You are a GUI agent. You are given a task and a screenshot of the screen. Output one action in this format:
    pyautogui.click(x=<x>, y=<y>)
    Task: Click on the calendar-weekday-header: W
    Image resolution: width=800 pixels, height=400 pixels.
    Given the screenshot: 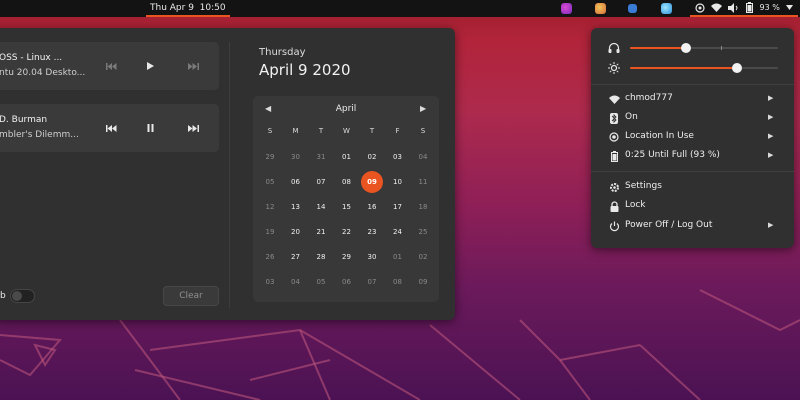 What is the action you would take?
    pyautogui.click(x=346, y=131)
    